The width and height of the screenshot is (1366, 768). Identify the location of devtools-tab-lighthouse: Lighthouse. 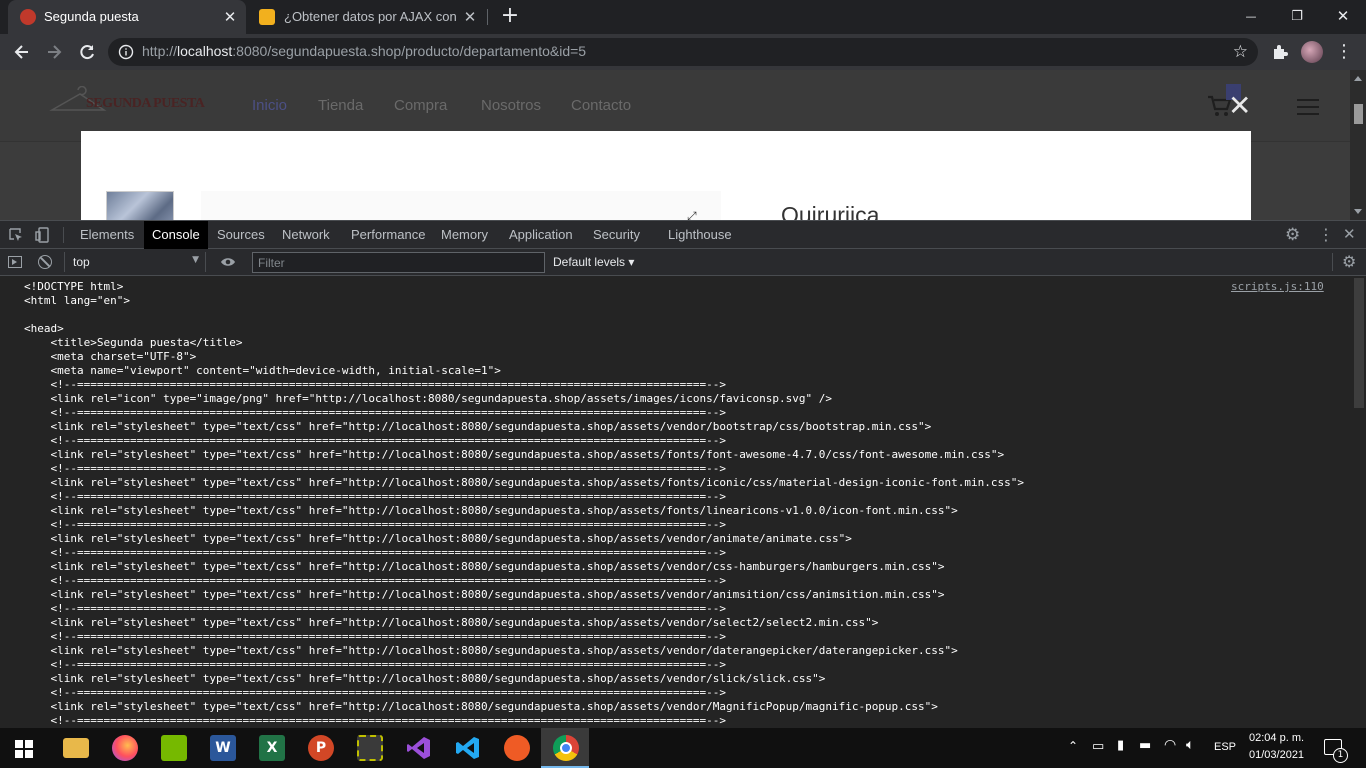
(700, 235).